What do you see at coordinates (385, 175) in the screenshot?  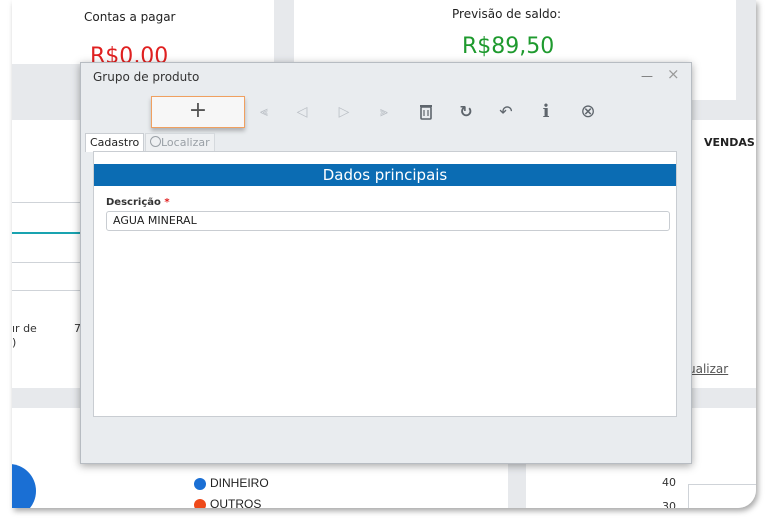 I see `section-title: Dados principais` at bounding box center [385, 175].